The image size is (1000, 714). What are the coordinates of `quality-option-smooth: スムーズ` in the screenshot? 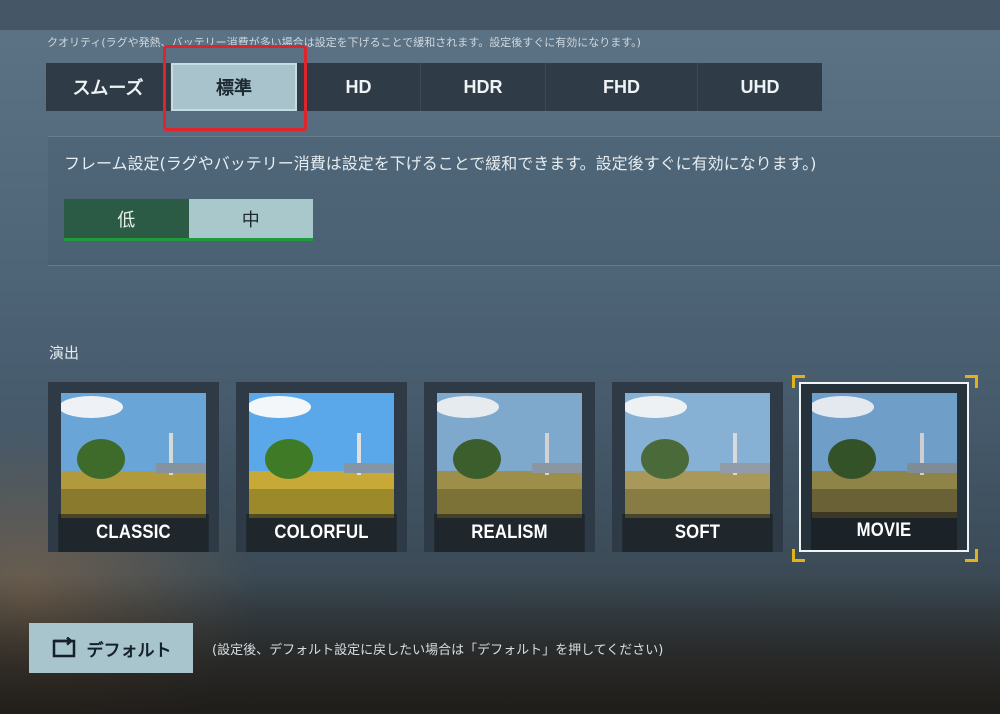 It's located at (108, 87).